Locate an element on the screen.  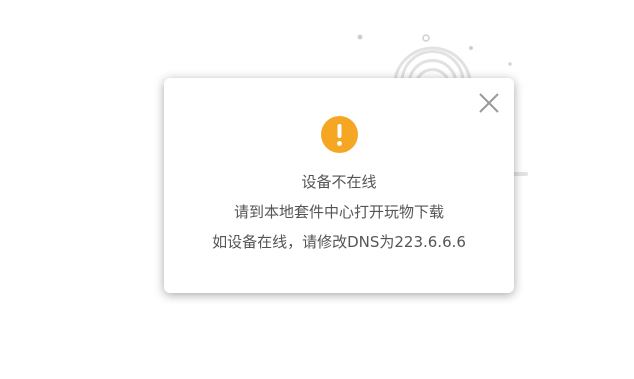
dialog-title: 设备不在线 is located at coordinates (339, 182).